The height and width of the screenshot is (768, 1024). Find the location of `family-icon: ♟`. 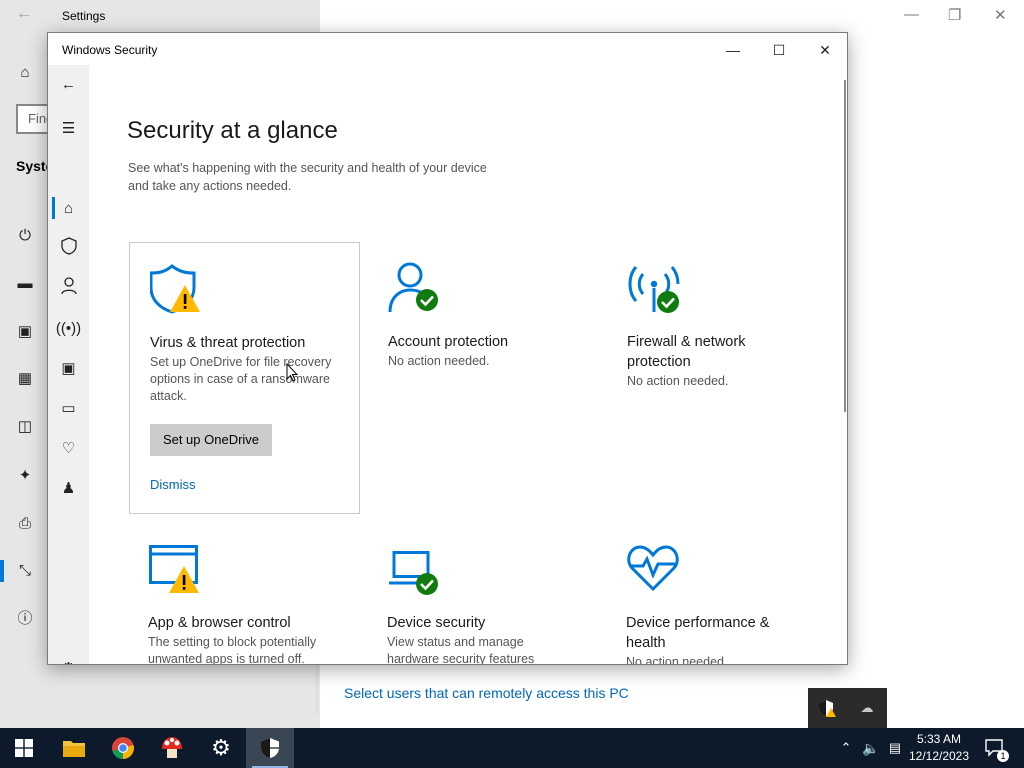

family-icon: ♟ is located at coordinates (68, 489).